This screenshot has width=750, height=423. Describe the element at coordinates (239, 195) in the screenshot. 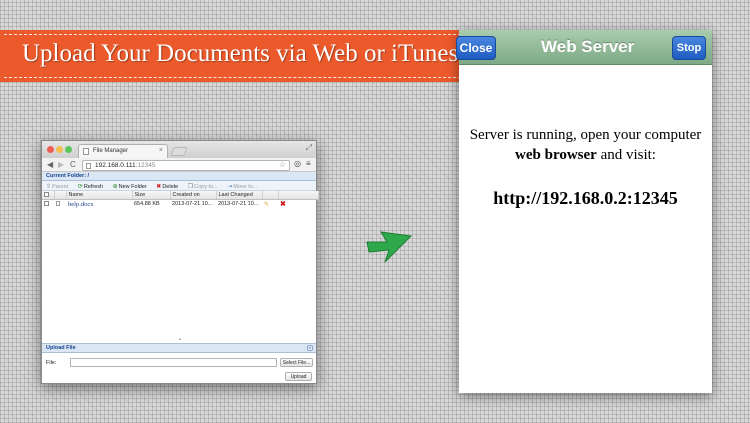

I see `column-header-changed: Last Changed` at that location.